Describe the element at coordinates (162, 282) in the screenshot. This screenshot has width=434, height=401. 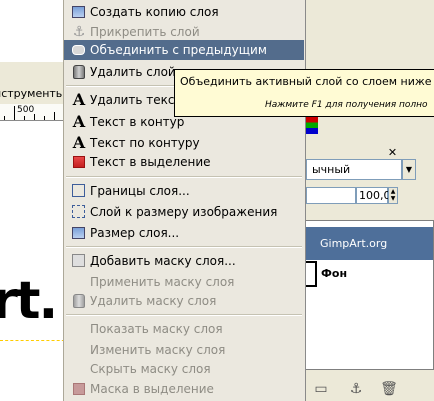
I see `menu-item-label: Применить маску слоя` at that location.